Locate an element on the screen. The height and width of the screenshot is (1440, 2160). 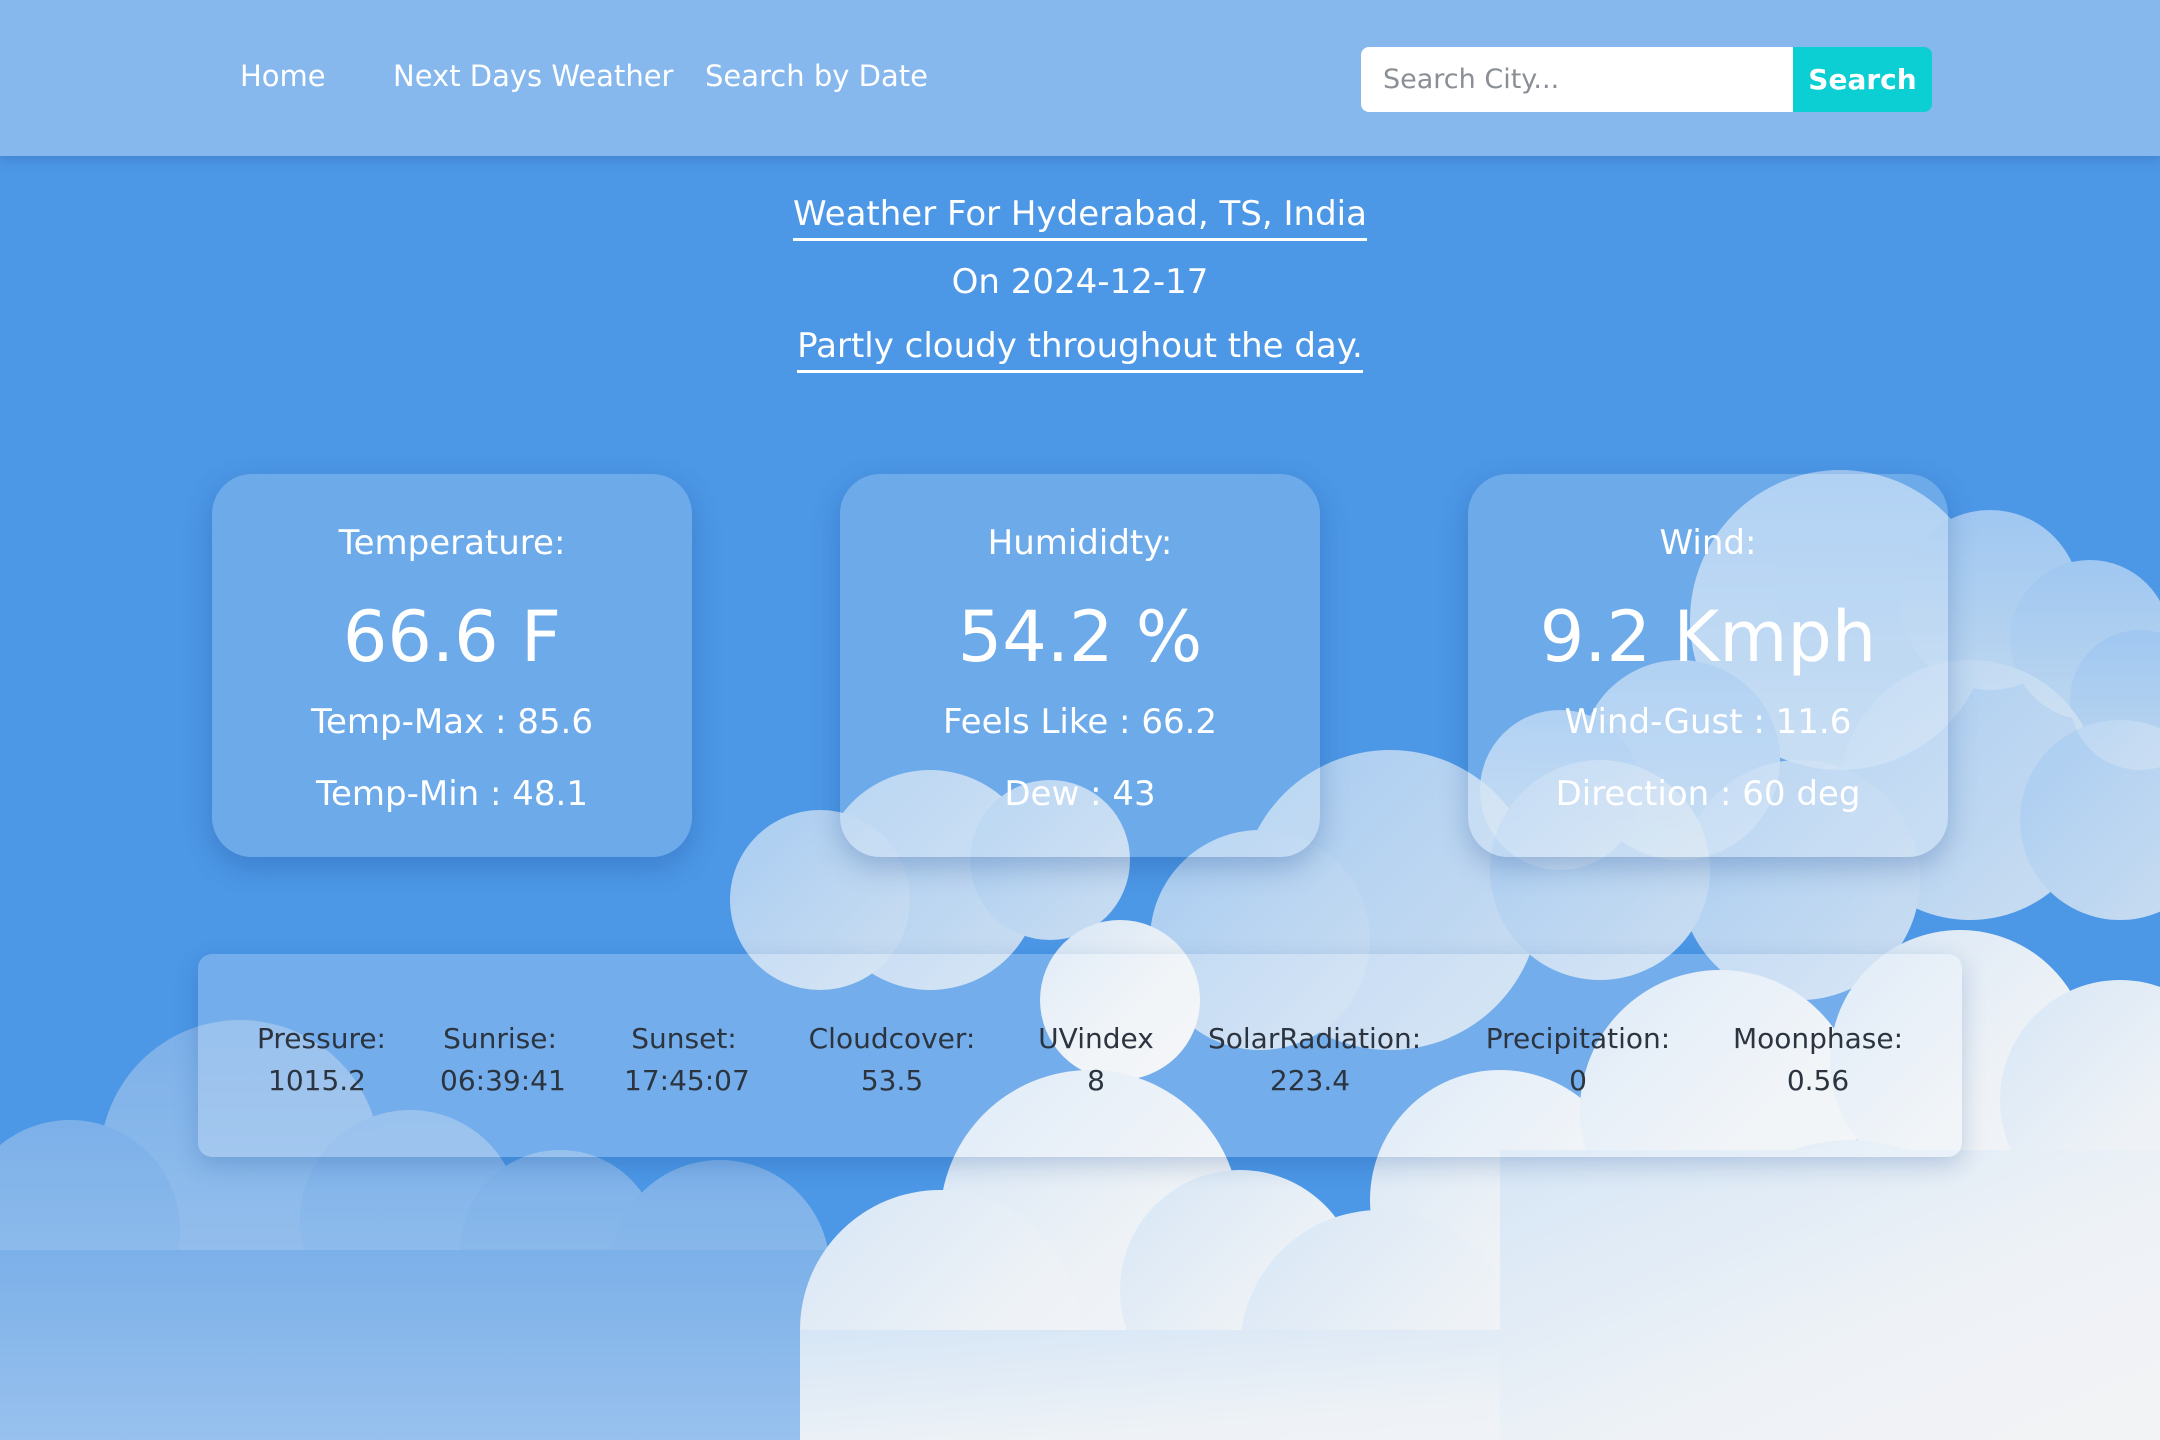
temp-max: Temp-Max : 85.6 is located at coordinates (452, 722).